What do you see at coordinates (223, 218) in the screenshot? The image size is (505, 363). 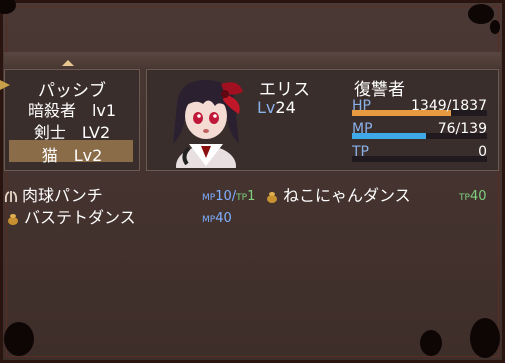 I see `mp-cost: 40` at bounding box center [223, 218].